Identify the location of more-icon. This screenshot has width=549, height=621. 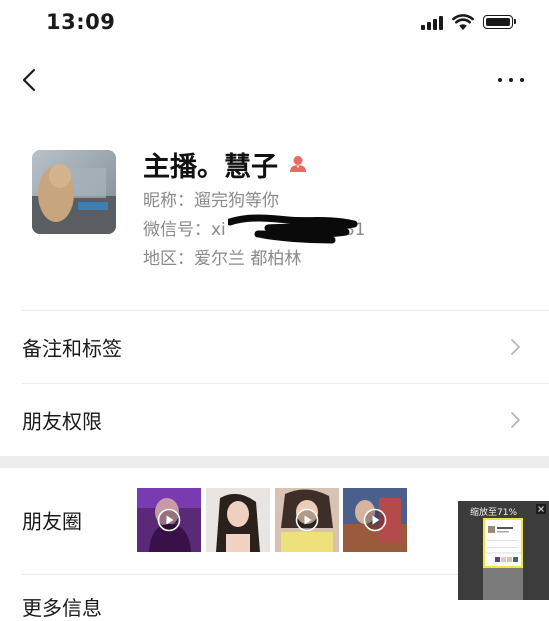
(511, 80).